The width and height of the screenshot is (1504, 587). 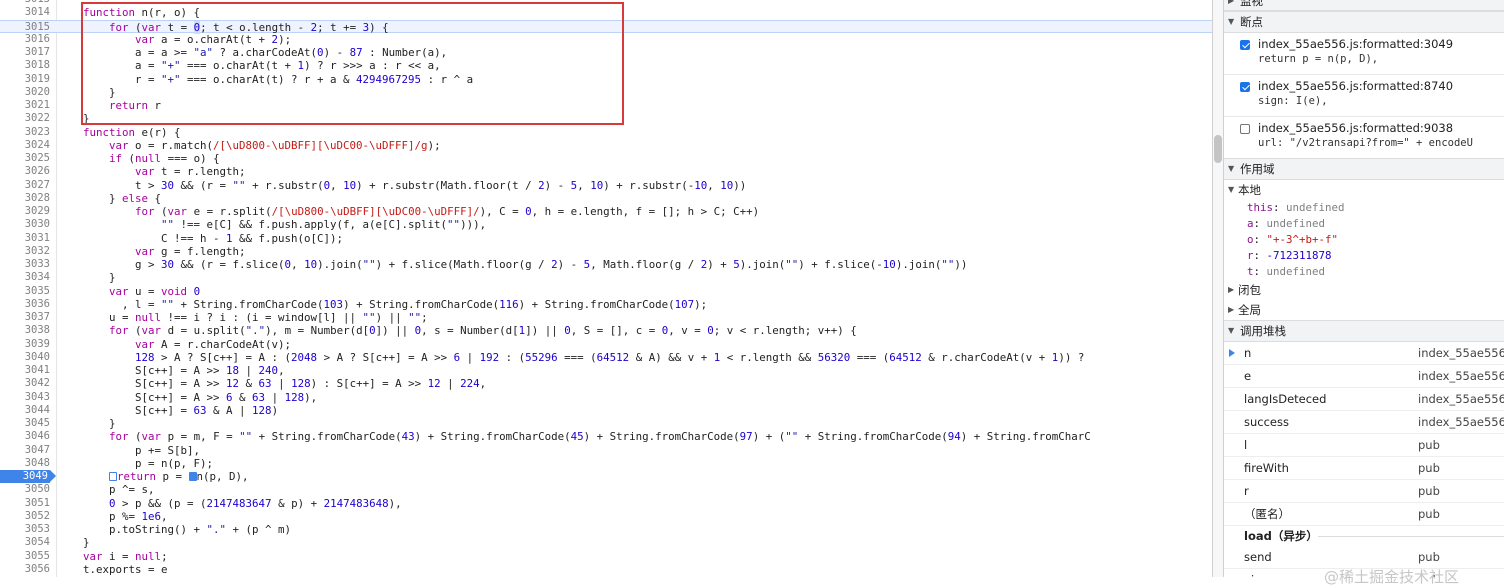 What do you see at coordinates (25, 238) in the screenshot?
I see `line-number: 3031` at bounding box center [25, 238].